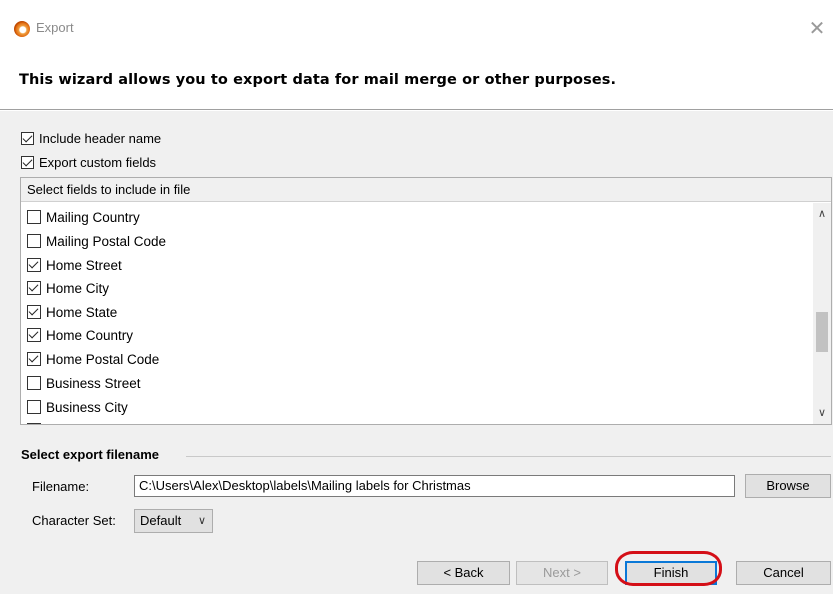 The image size is (833, 594). What do you see at coordinates (90, 335) in the screenshot?
I see `list-item-label: Home Country` at bounding box center [90, 335].